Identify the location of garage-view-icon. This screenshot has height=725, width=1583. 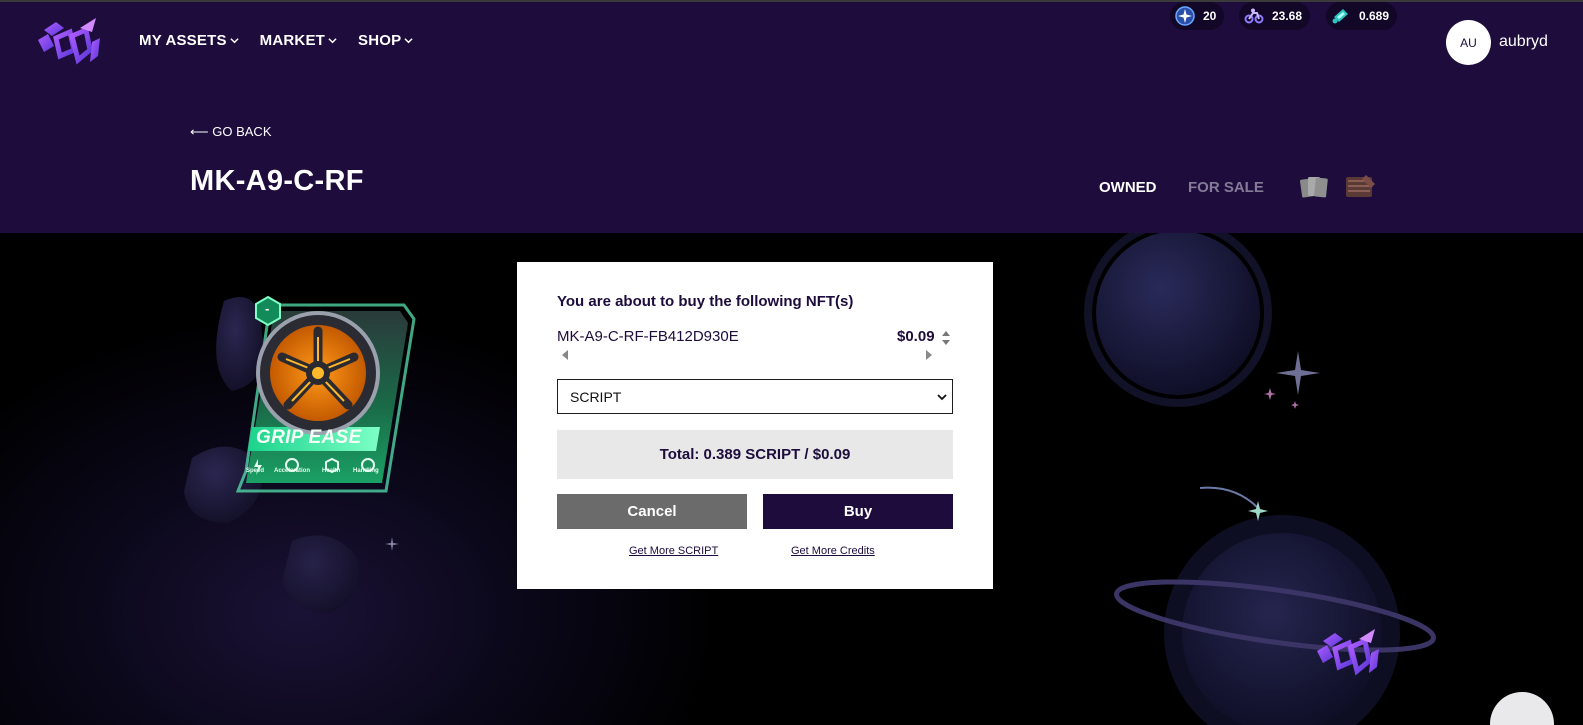
(1360, 187).